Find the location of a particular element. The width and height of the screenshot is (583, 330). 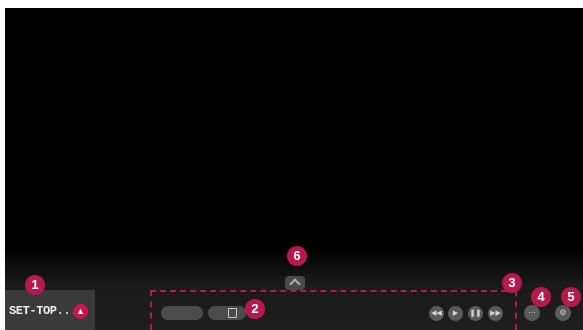

expand-controls-button is located at coordinates (295, 283).